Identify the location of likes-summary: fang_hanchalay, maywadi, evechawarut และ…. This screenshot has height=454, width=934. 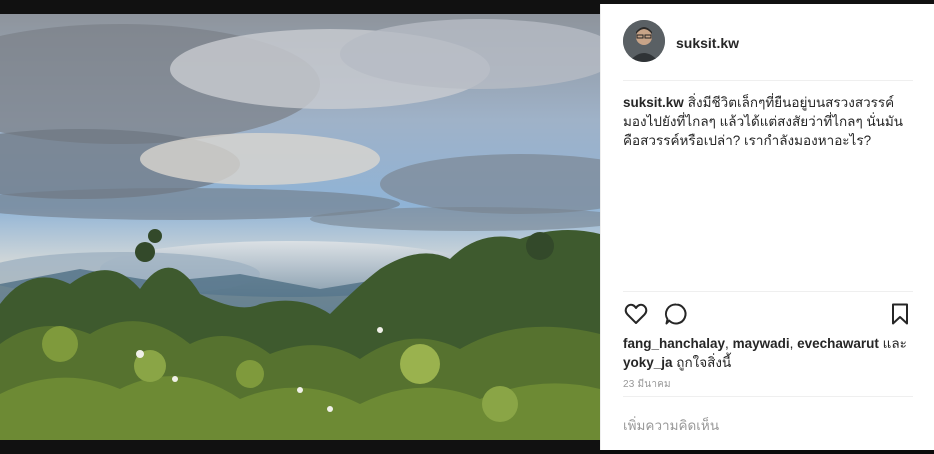
(773, 353).